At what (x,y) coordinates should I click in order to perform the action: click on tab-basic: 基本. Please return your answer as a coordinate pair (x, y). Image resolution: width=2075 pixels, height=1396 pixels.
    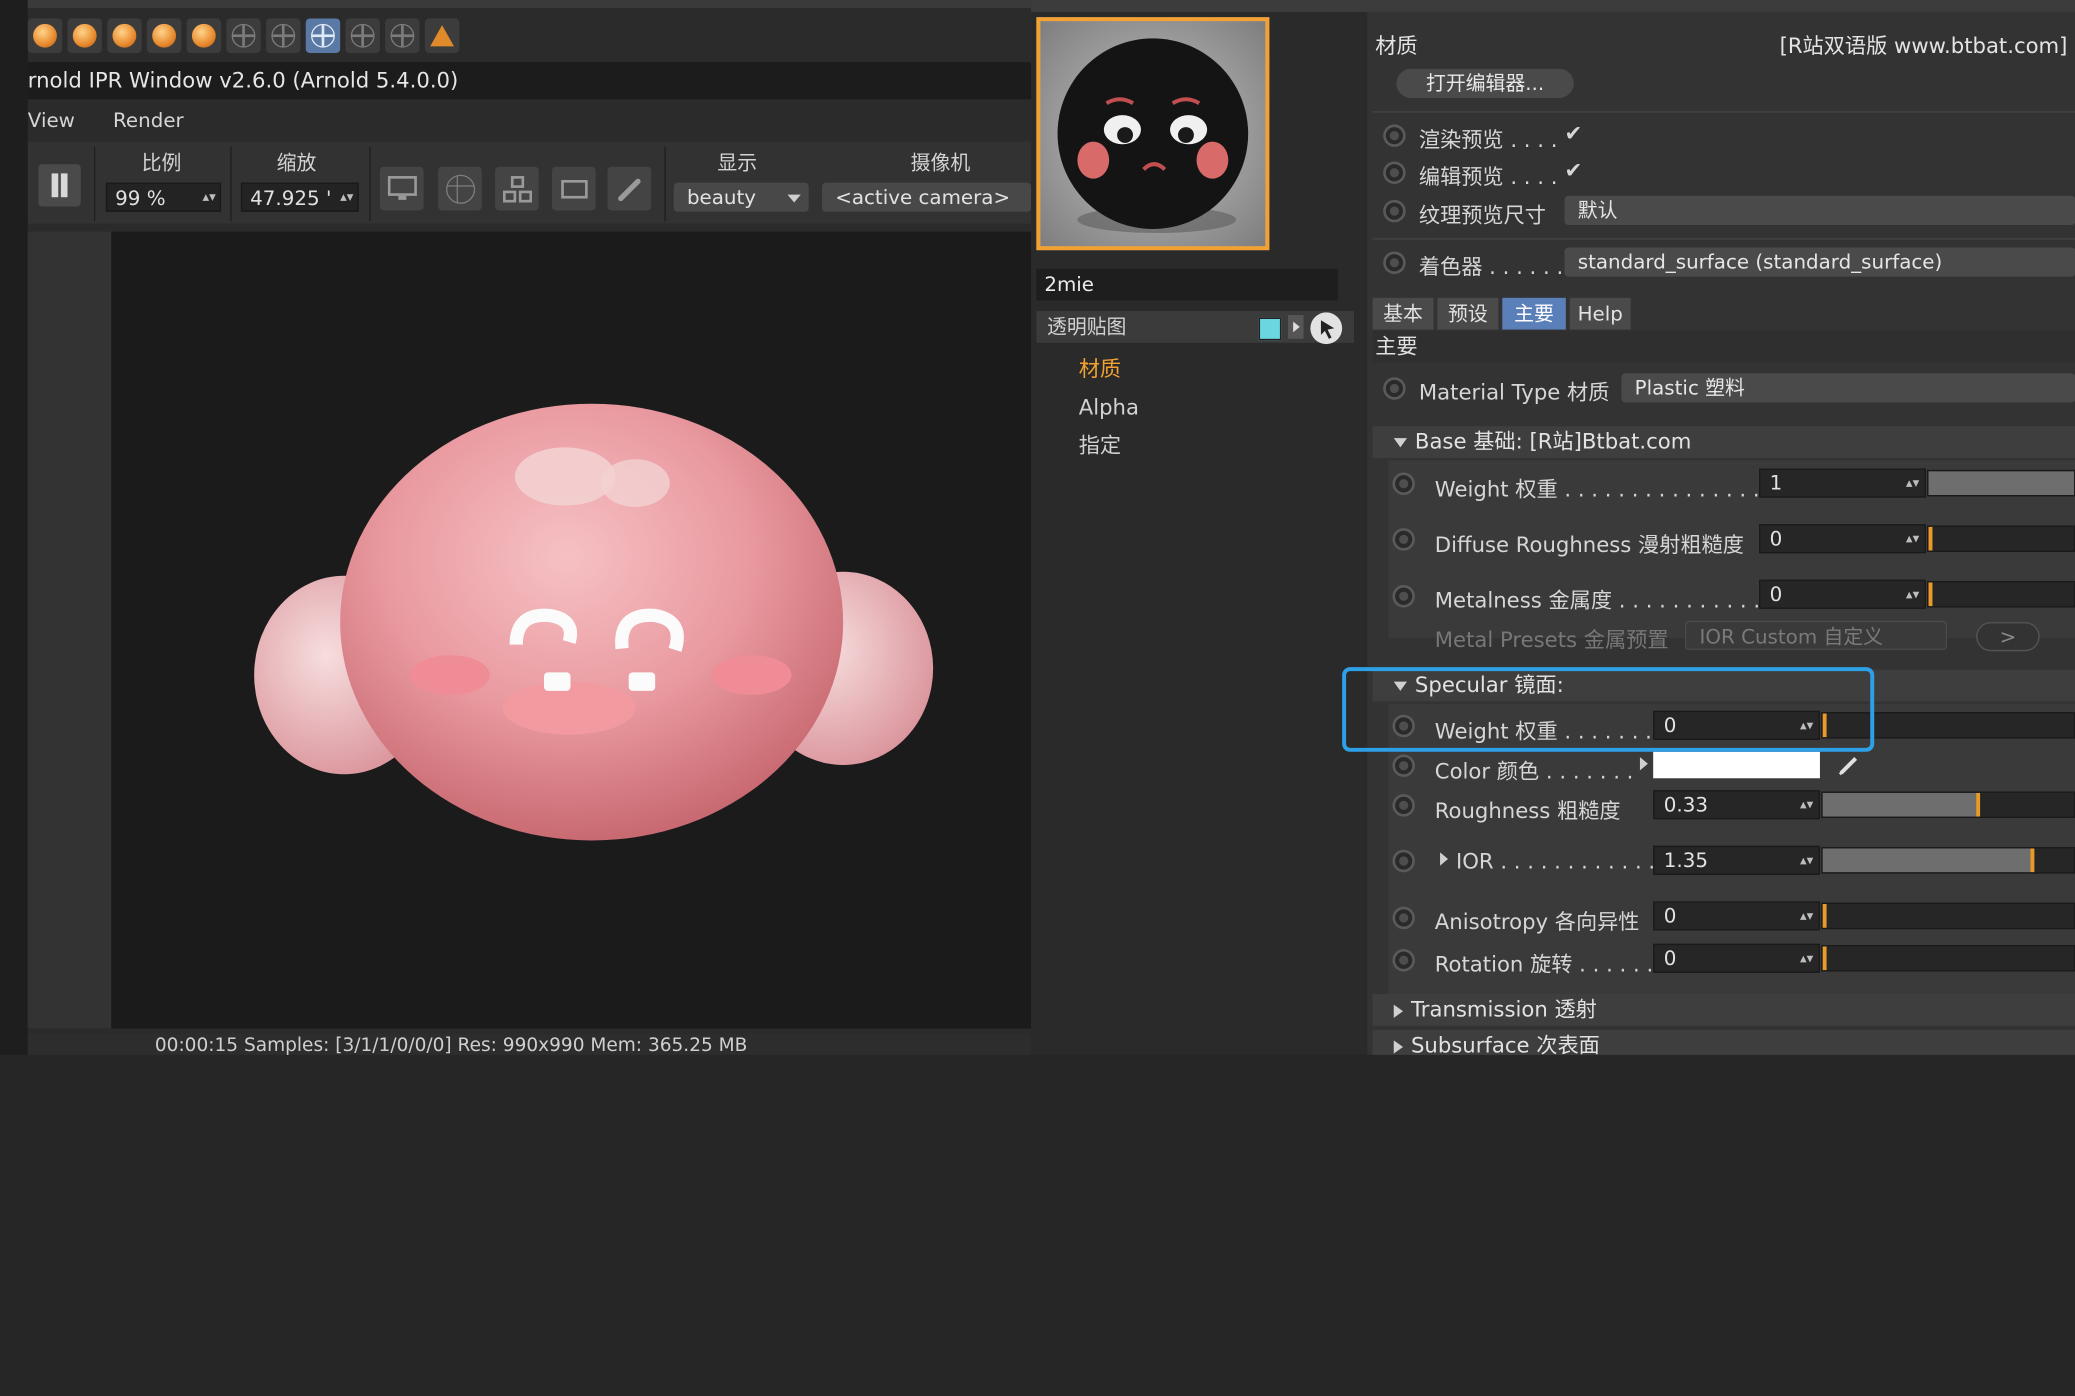
    Looking at the image, I should click on (1403, 313).